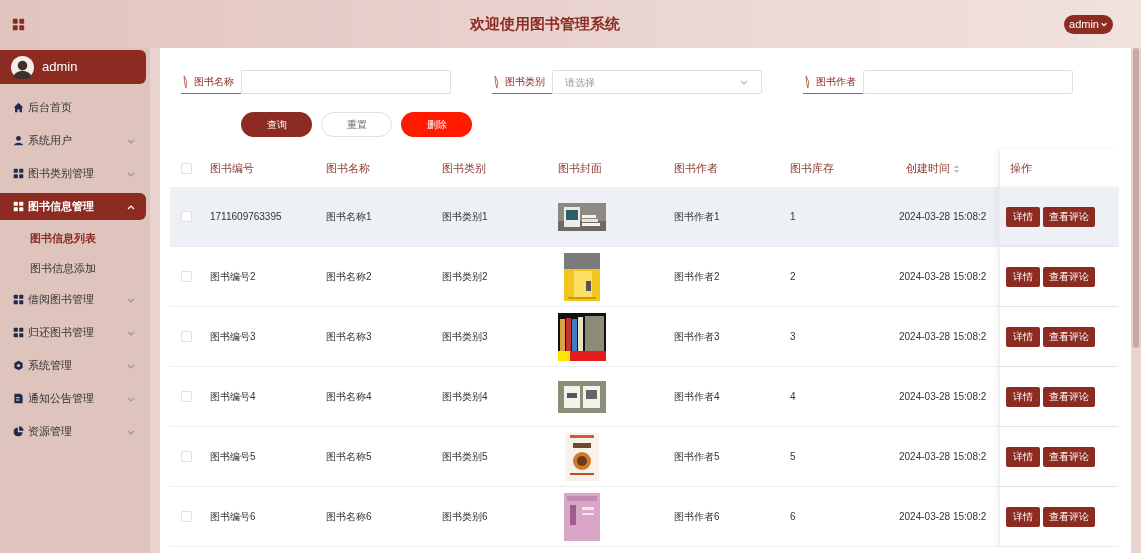 This screenshot has width=1141, height=553. I want to click on sidebar-item: 归还图书管理, so click(73, 332).